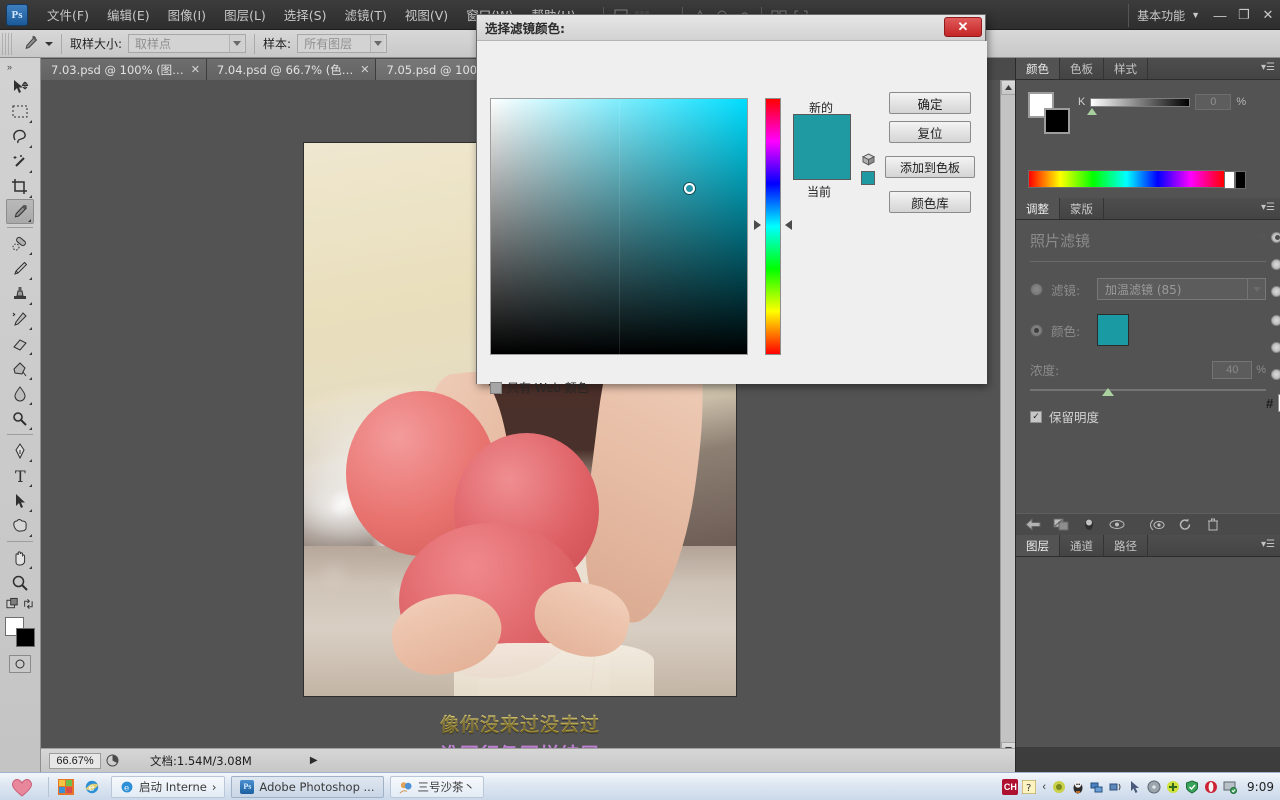 This screenshot has height=800, width=1280. What do you see at coordinates (1148, 330) in the screenshot?
I see `color-option-row: 颜色:` at bounding box center [1148, 330].